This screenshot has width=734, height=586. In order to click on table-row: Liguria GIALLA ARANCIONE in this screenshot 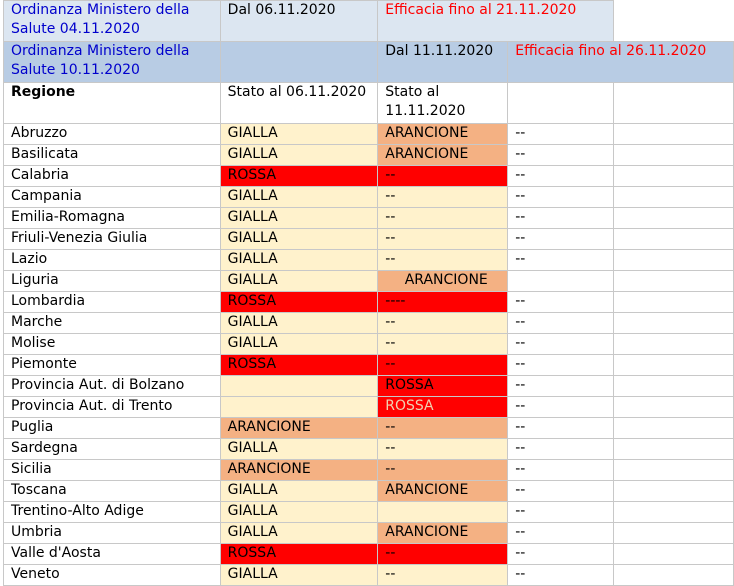, I will do `click(368, 281)`.